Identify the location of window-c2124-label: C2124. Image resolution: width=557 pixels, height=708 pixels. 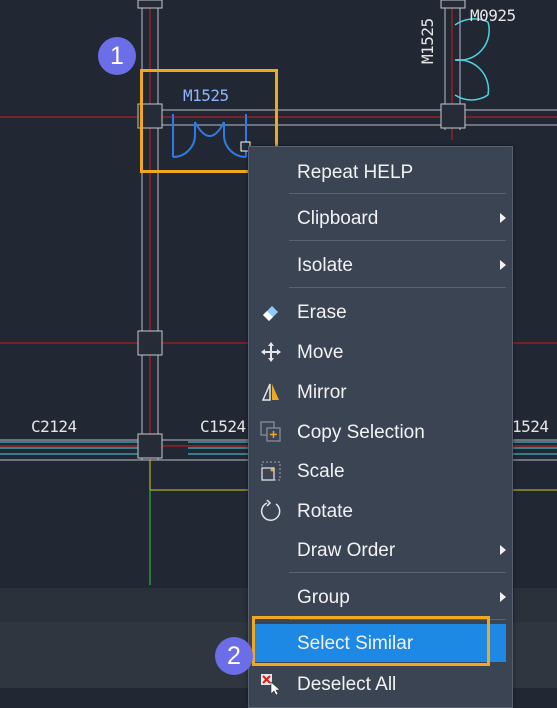
(54, 426).